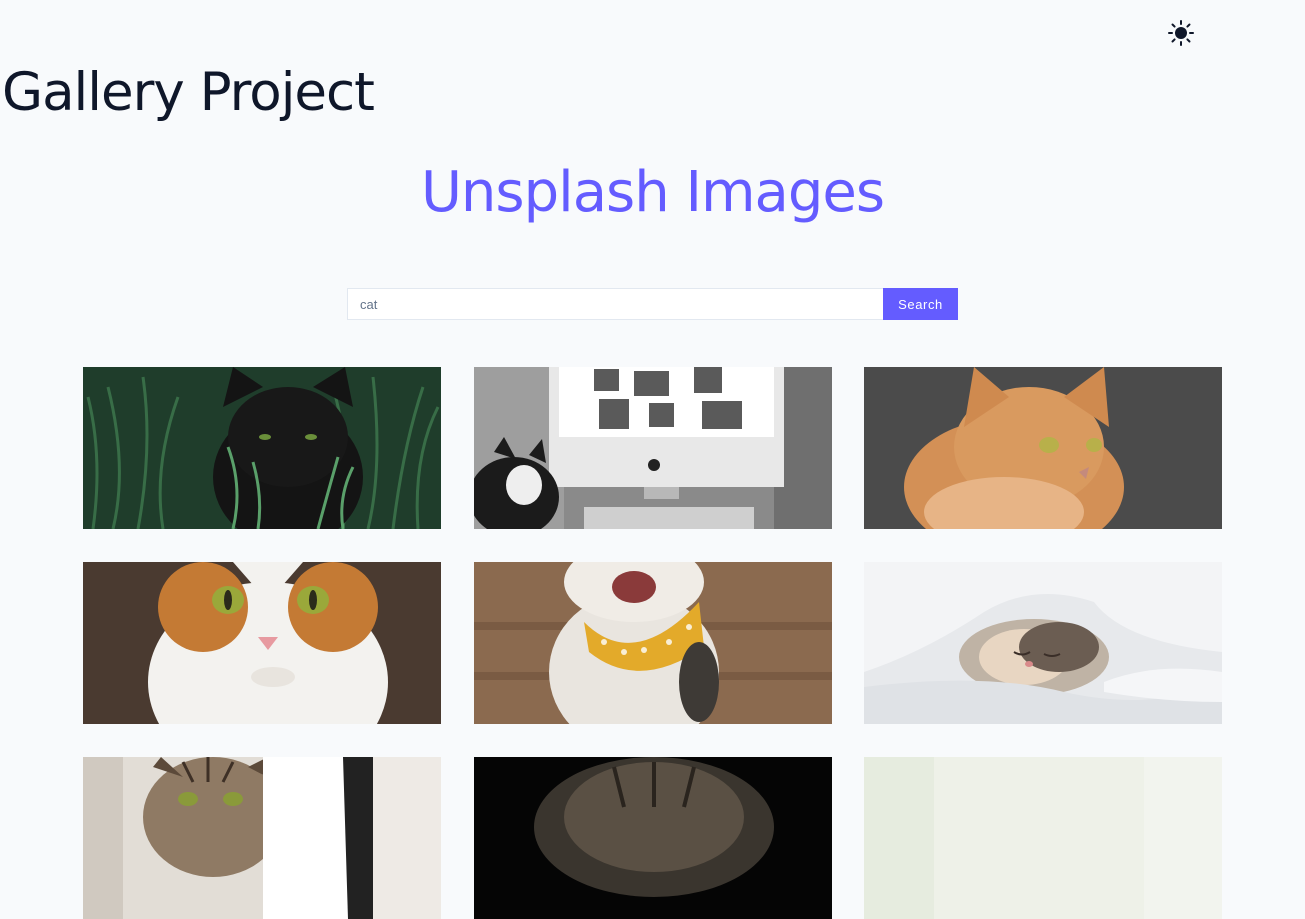 The width and height of the screenshot is (1305, 919). Describe the element at coordinates (1043, 448) in the screenshot. I see `orange-maine-coon-image` at that location.